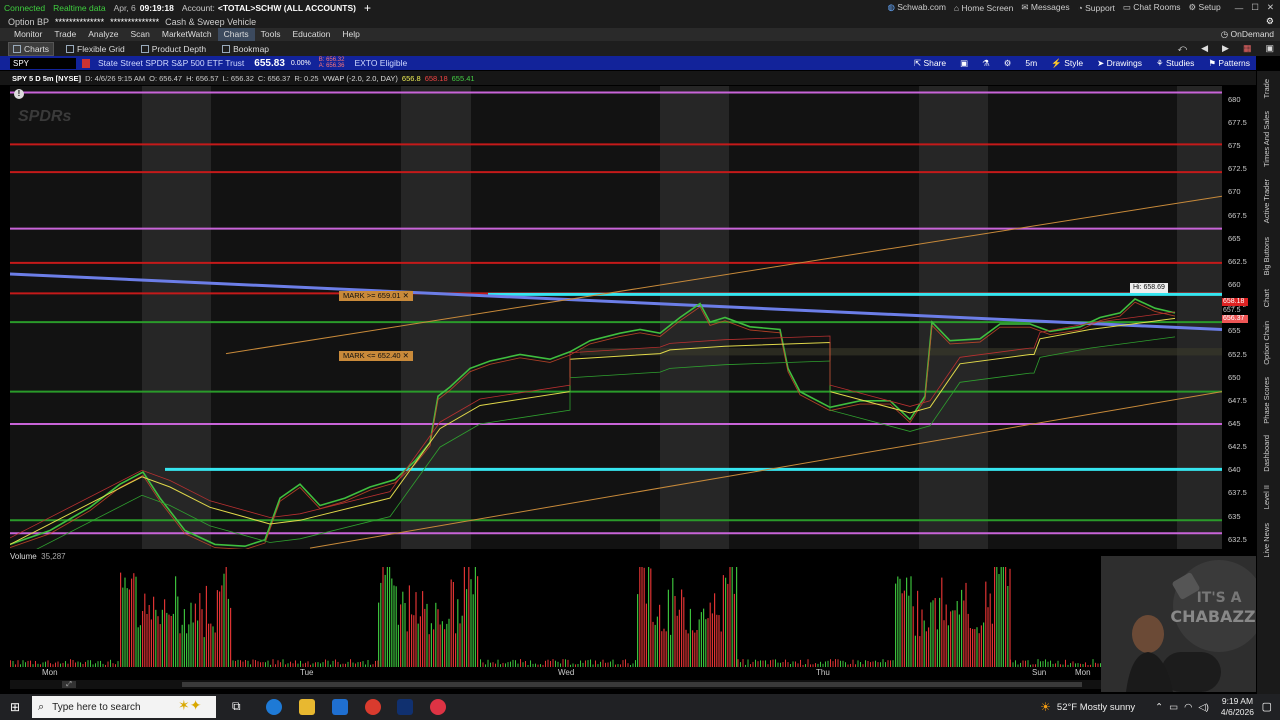 The width and height of the screenshot is (1280, 720). Describe the element at coordinates (1183, 48) in the screenshot. I see `link-icon: ⤺` at that location.